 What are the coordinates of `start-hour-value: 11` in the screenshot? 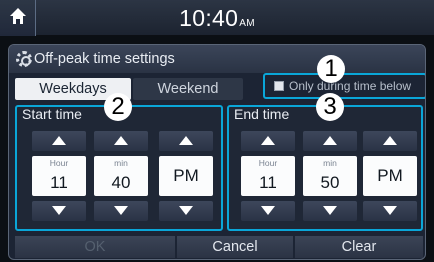 It's located at (59, 182).